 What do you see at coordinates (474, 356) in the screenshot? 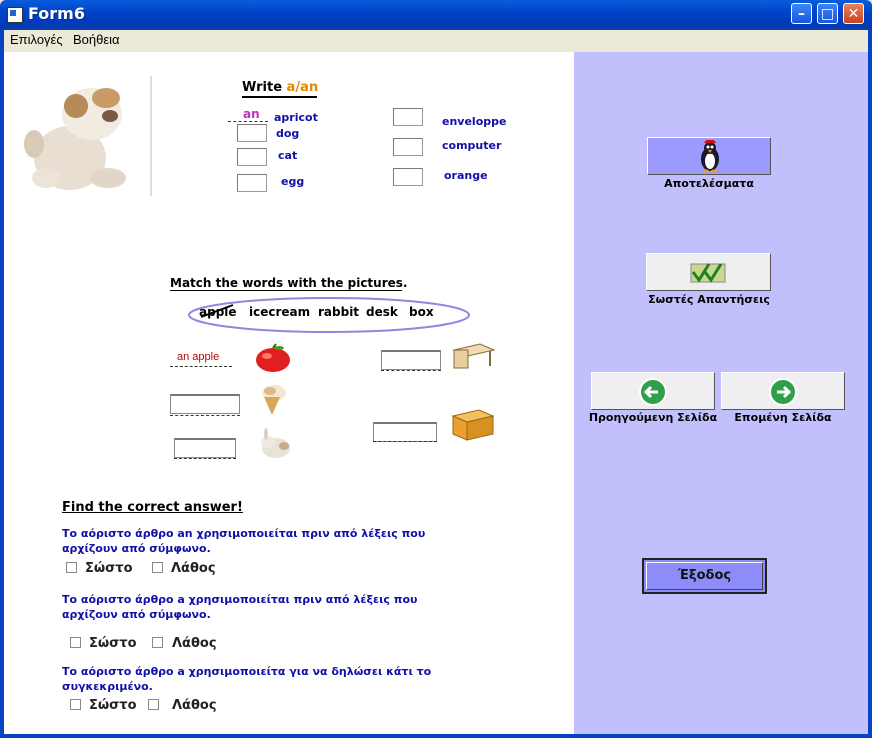
I see `desk-picture` at bounding box center [474, 356].